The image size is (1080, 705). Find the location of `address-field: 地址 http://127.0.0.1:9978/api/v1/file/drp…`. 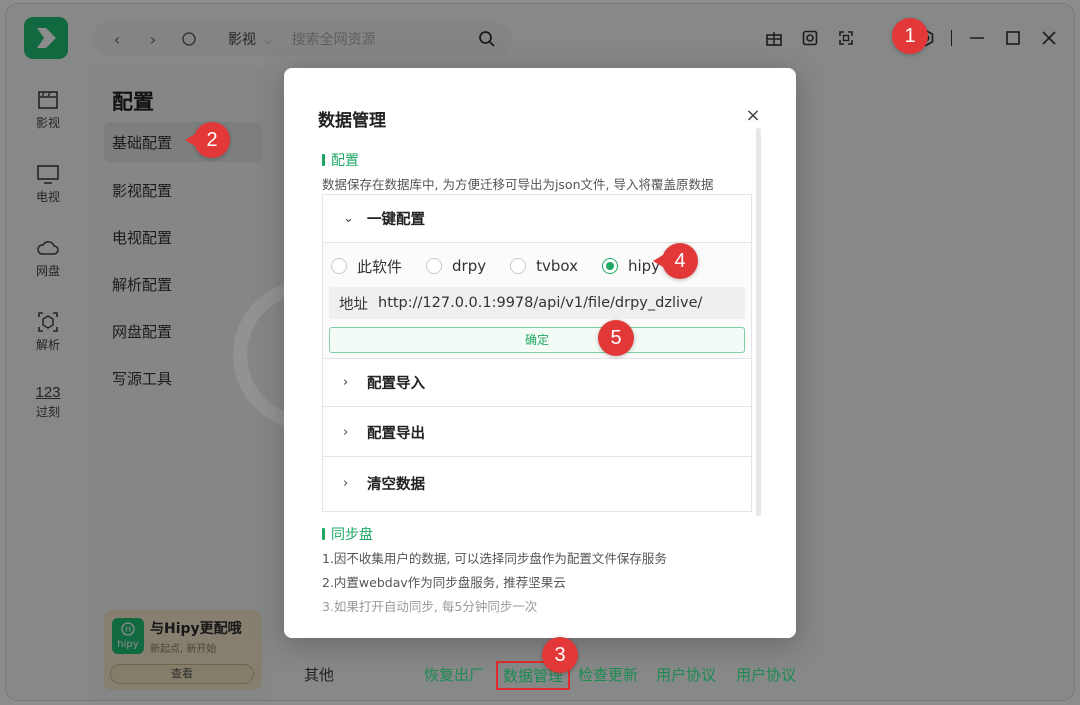

address-field: 地址 http://127.0.0.1:9978/api/v1/file/drp… is located at coordinates (537, 303).